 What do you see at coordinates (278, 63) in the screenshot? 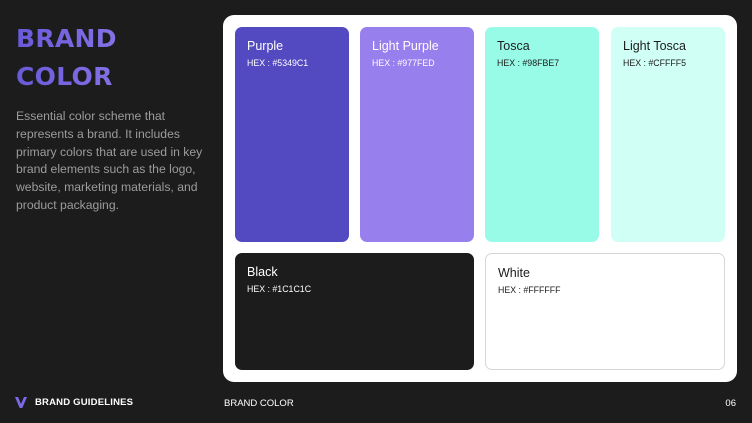
I see `swatch-hex: HEX : #5349C1` at bounding box center [278, 63].